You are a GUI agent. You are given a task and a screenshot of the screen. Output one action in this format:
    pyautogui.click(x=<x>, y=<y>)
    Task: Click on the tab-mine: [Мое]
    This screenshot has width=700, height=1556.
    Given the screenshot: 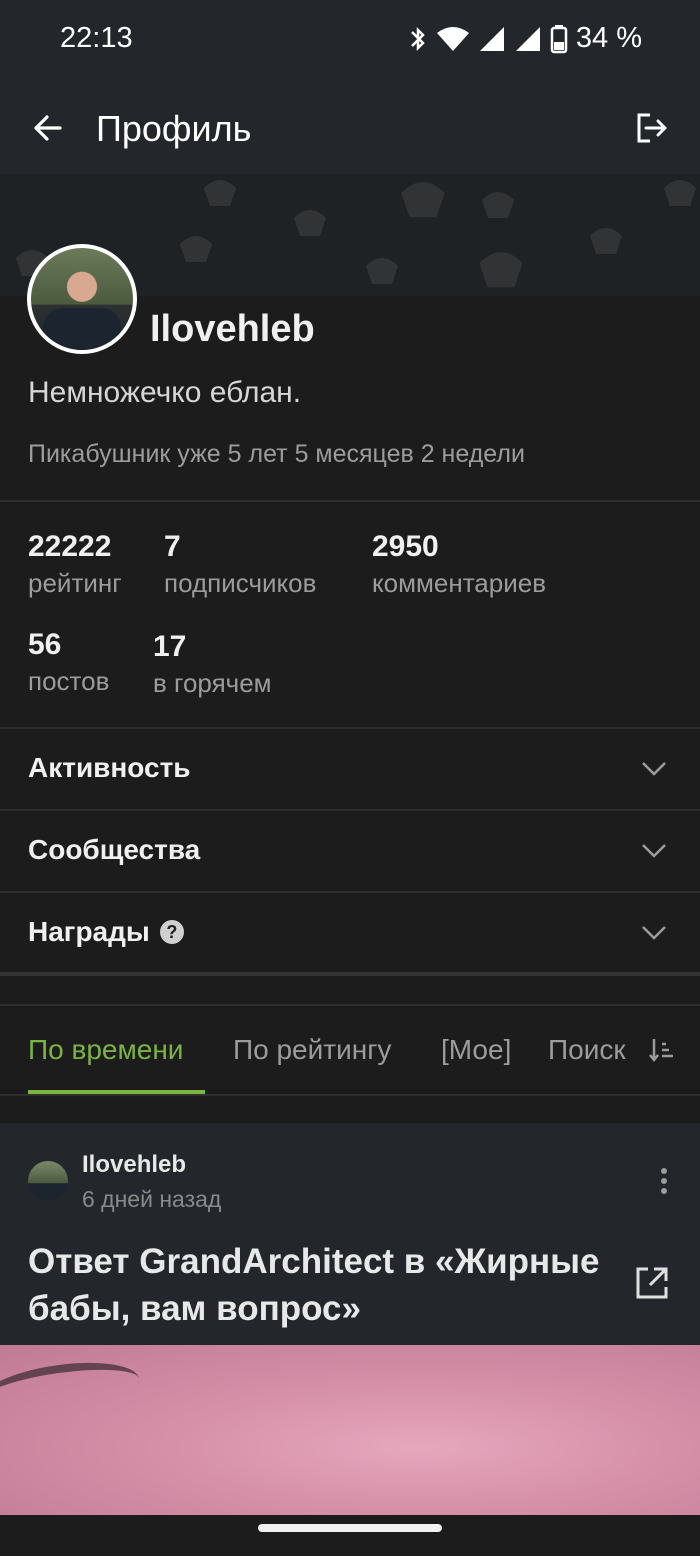 What is the action you would take?
    pyautogui.click(x=476, y=1050)
    